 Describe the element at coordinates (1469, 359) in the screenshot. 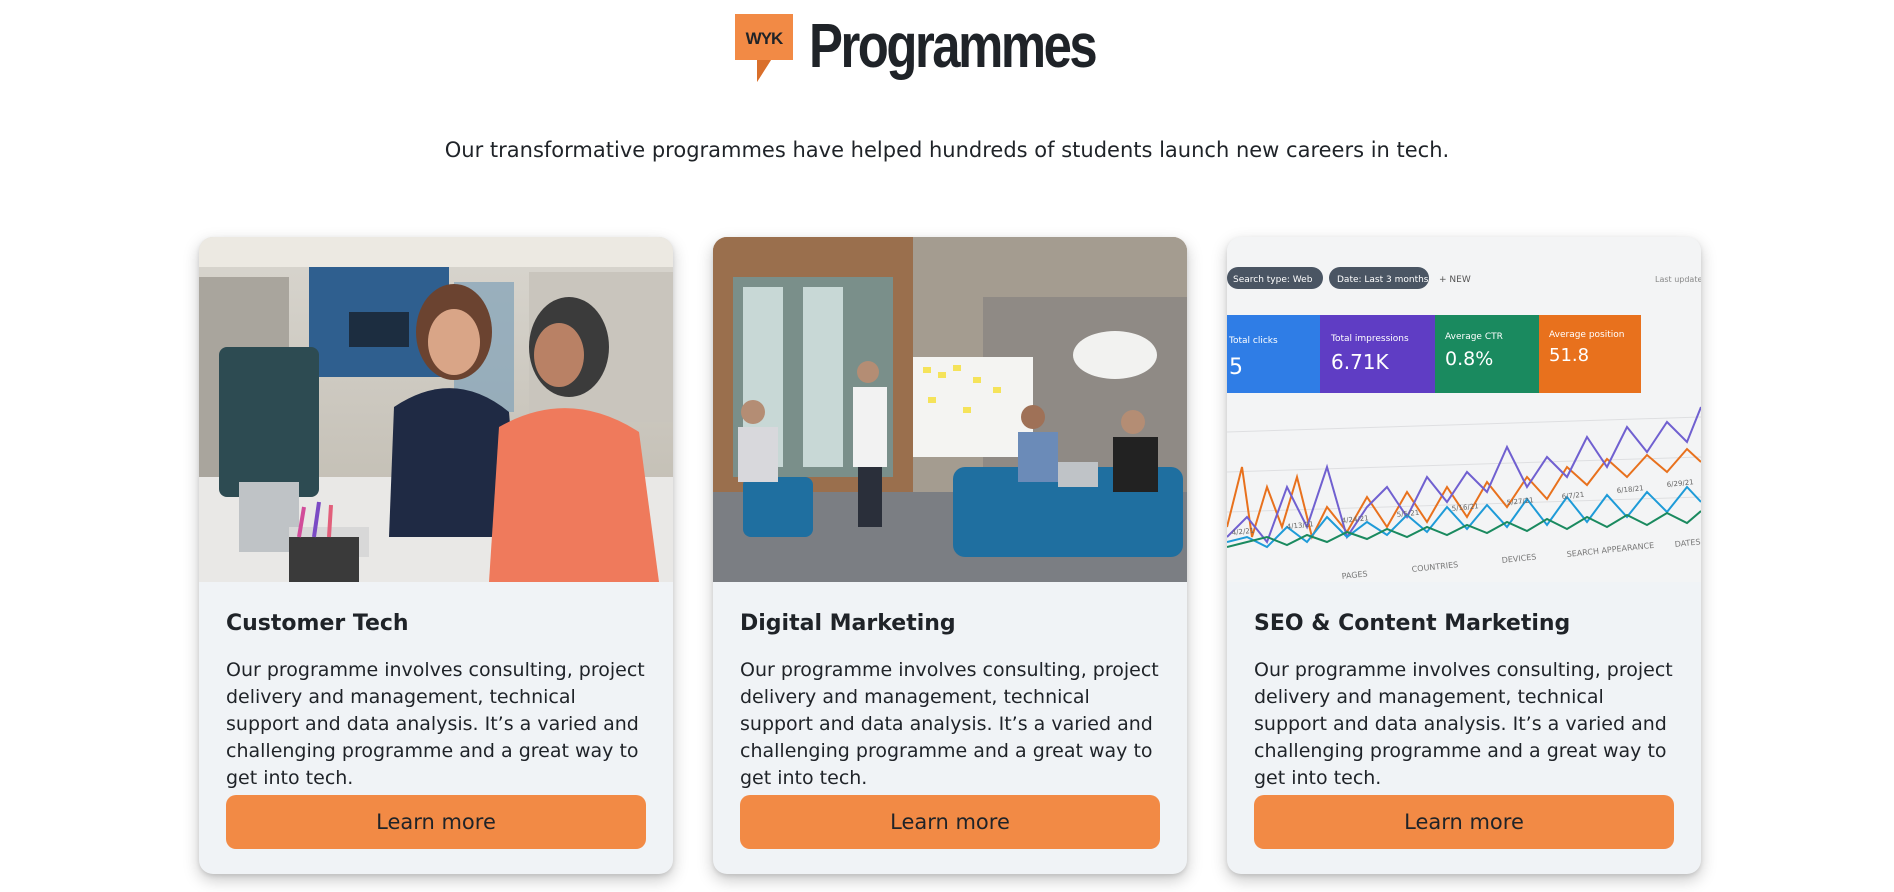

I see `metric-value: 0.8%` at that location.